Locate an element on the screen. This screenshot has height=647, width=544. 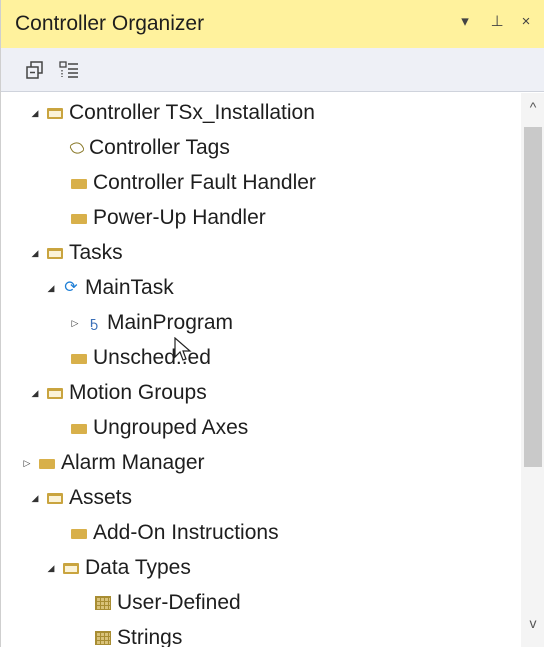
tree-item-mainprogram: ▷ ҕ MainProgram is located at coordinates (151, 323).